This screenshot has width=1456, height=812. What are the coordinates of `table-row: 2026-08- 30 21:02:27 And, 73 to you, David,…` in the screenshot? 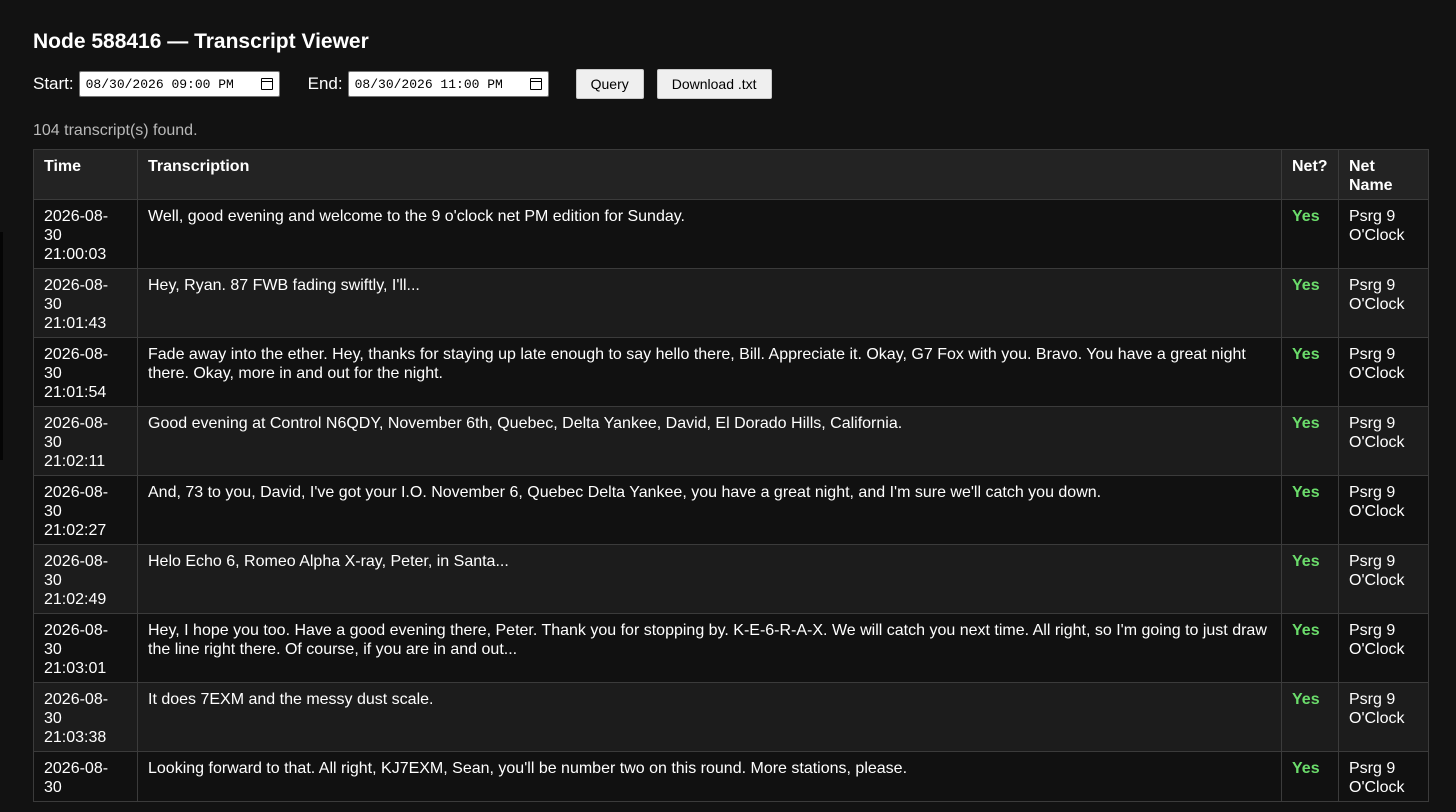 It's located at (731, 510).